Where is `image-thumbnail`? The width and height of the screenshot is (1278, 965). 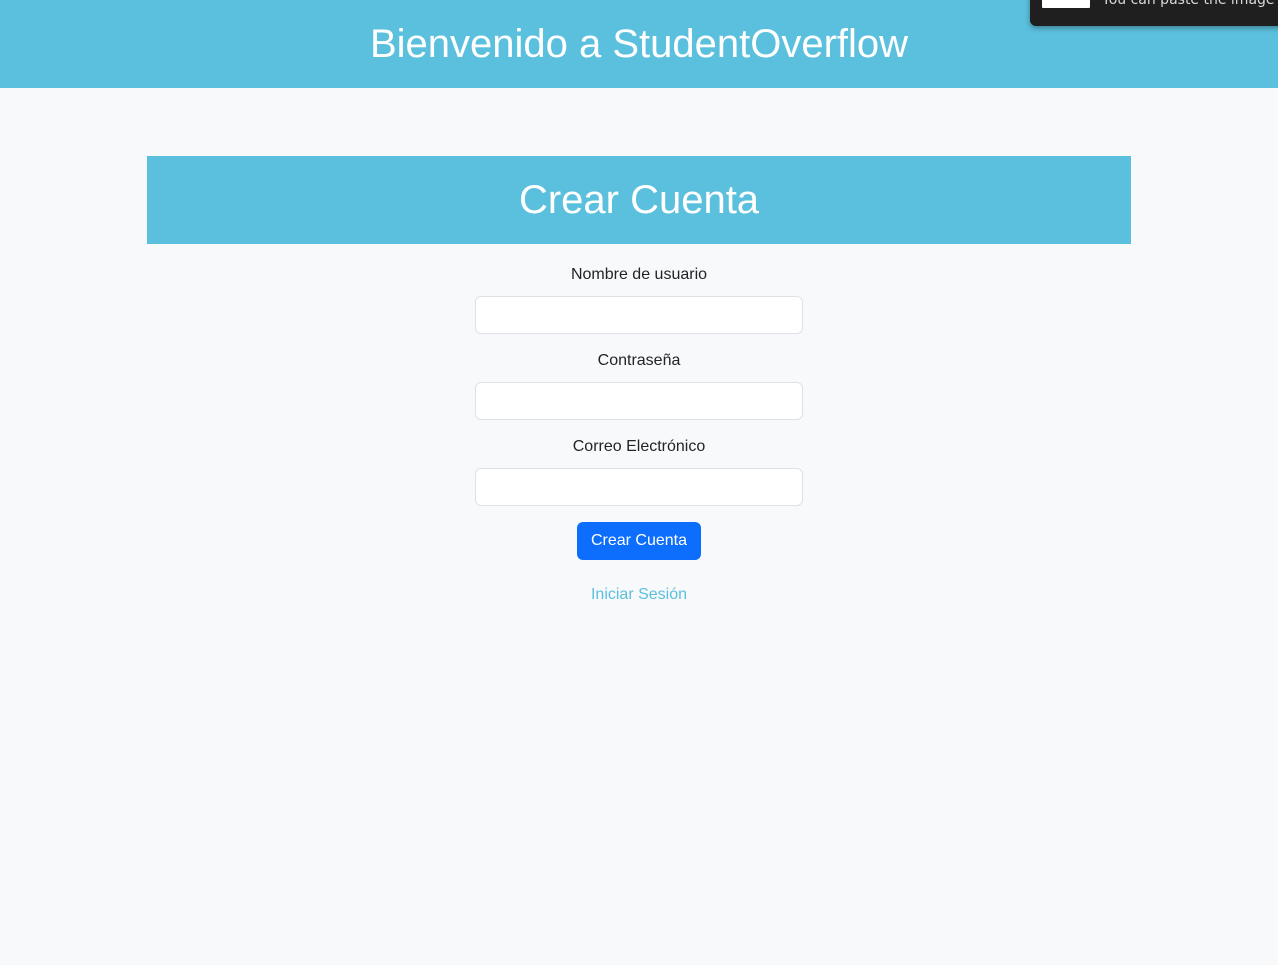 image-thumbnail is located at coordinates (1066, 4).